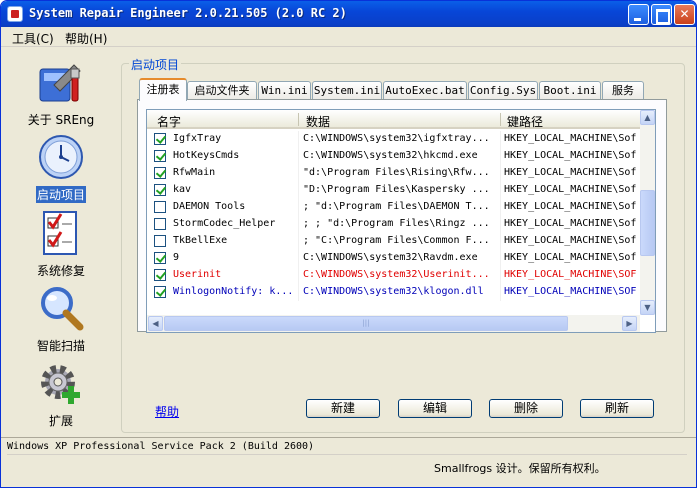  I want to click on sidebar-item-extend: 扩展, so click(61, 394).